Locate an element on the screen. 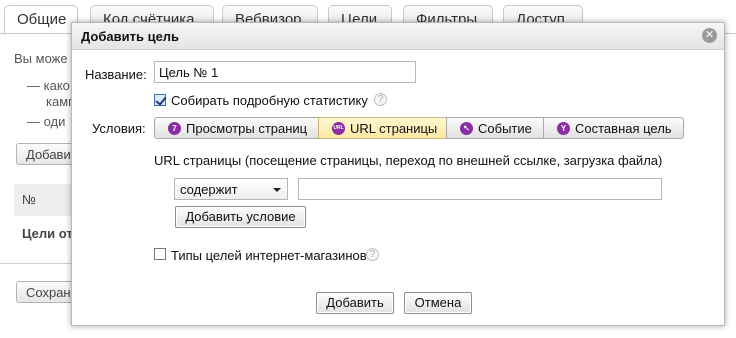 This screenshot has width=736, height=338. collect-stats-label: Собирать подробную статистику is located at coordinates (269, 100).